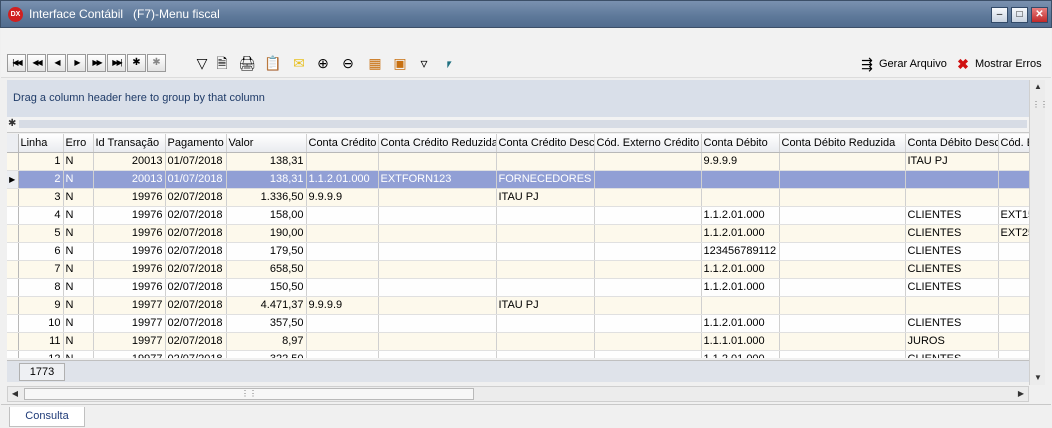 The width and height of the screenshot is (1052, 428). What do you see at coordinates (196, 143) in the screenshot?
I see `column-header: Pagamento` at bounding box center [196, 143].